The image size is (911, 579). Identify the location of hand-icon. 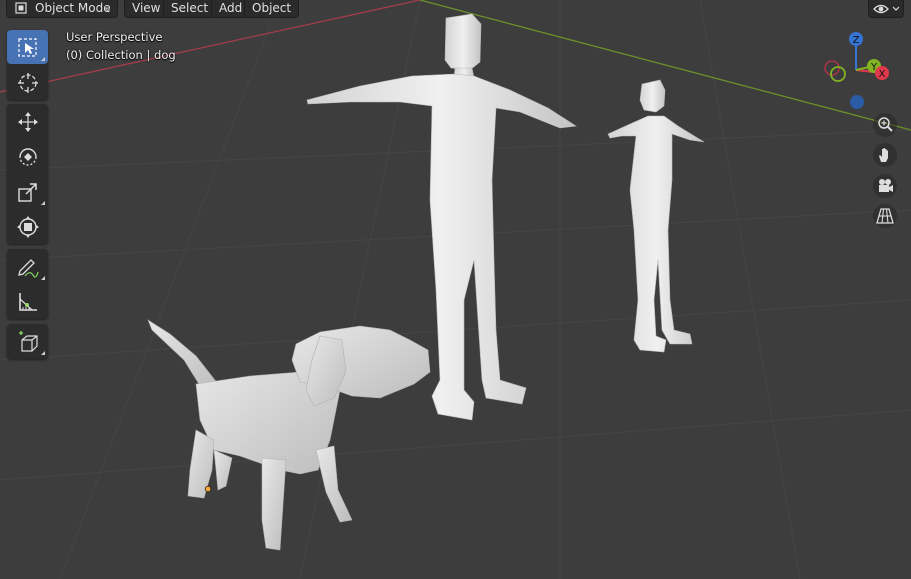
(883, 155).